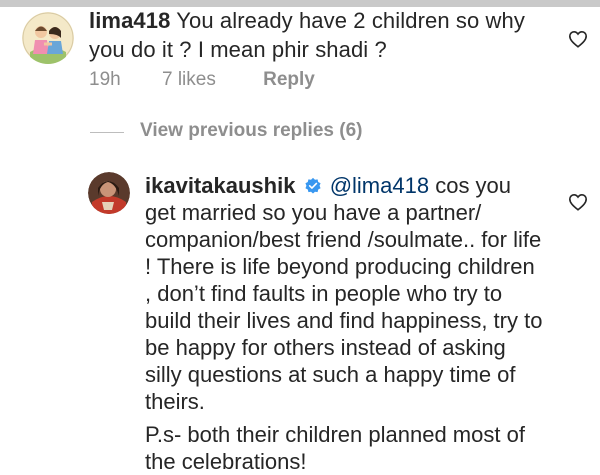 This screenshot has width=600, height=475. Describe the element at coordinates (313, 184) in the screenshot. I see `verified-badge-icon` at that location.